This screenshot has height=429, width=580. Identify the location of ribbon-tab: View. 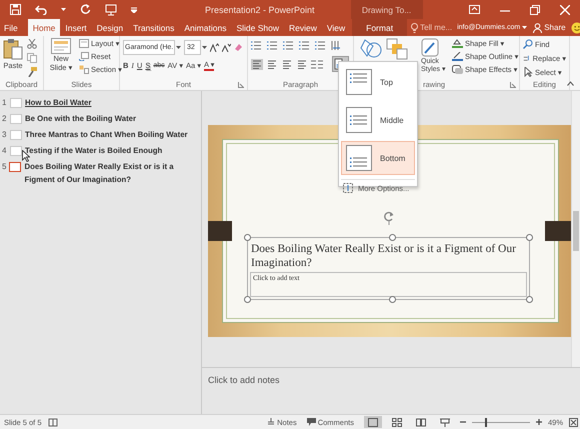
(336, 27).